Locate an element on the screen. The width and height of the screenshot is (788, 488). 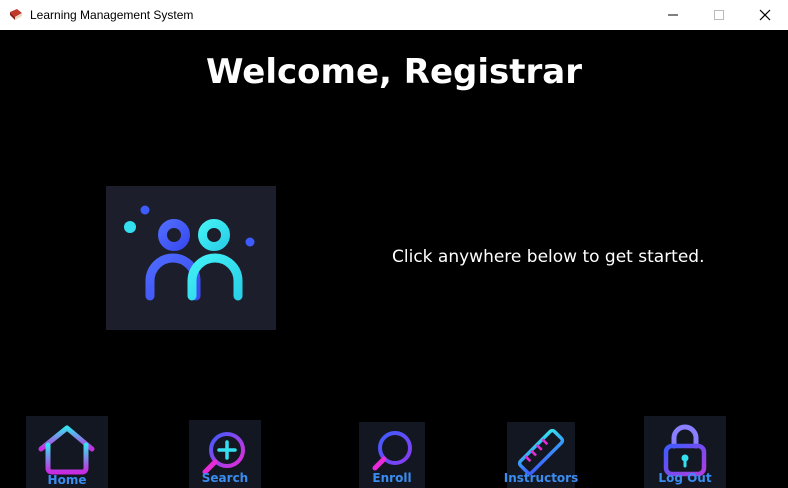
search-label: Search is located at coordinates (225, 478).